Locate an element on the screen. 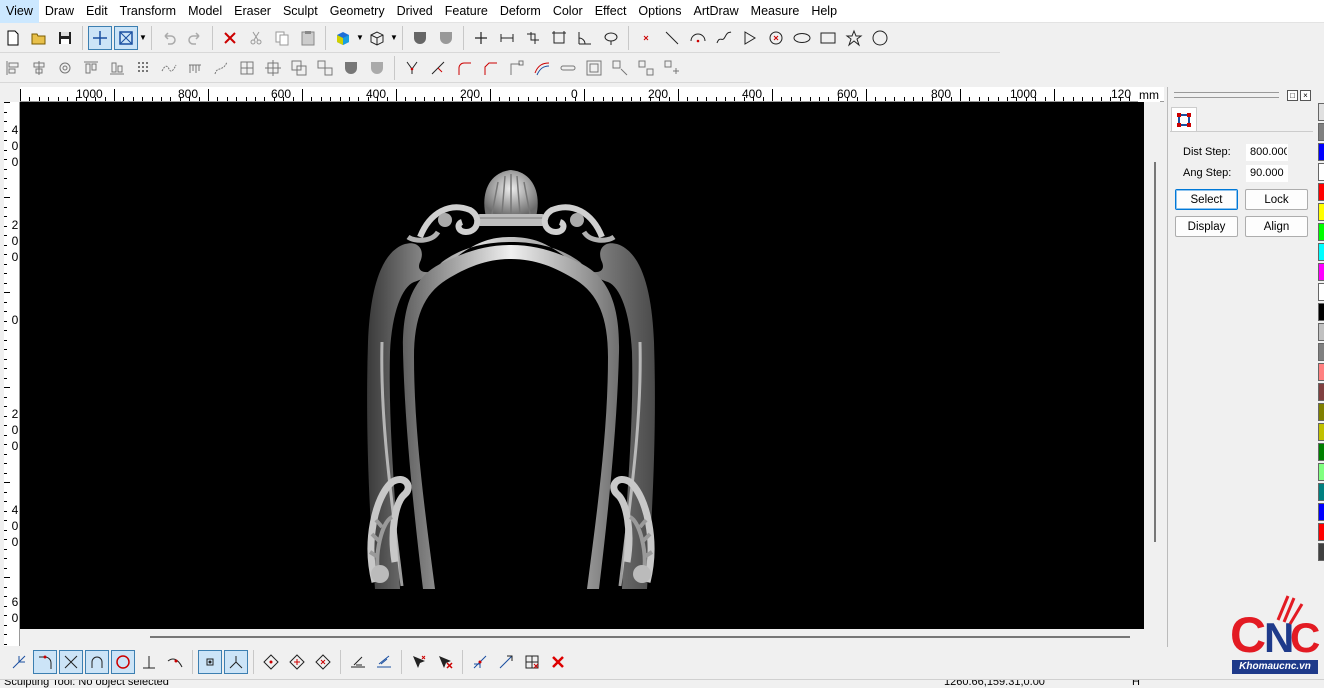 This screenshot has height=688, width=1324. menu-eraser: Eraser is located at coordinates (252, 11).